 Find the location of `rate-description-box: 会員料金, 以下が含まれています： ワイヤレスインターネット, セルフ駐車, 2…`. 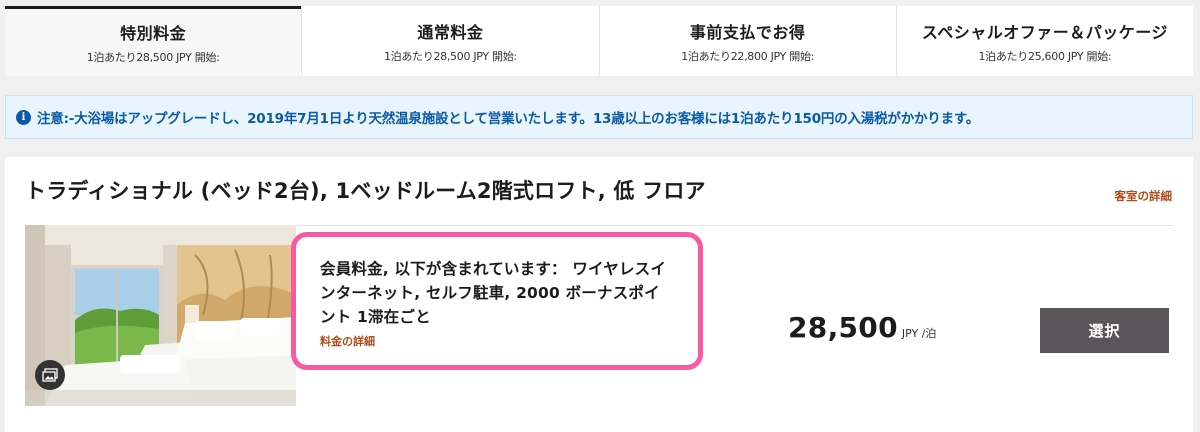

rate-description-box: 会員料金, 以下が含まれています： ワイヤレスインターネット, セルフ駐車, 2… is located at coordinates (497, 301).